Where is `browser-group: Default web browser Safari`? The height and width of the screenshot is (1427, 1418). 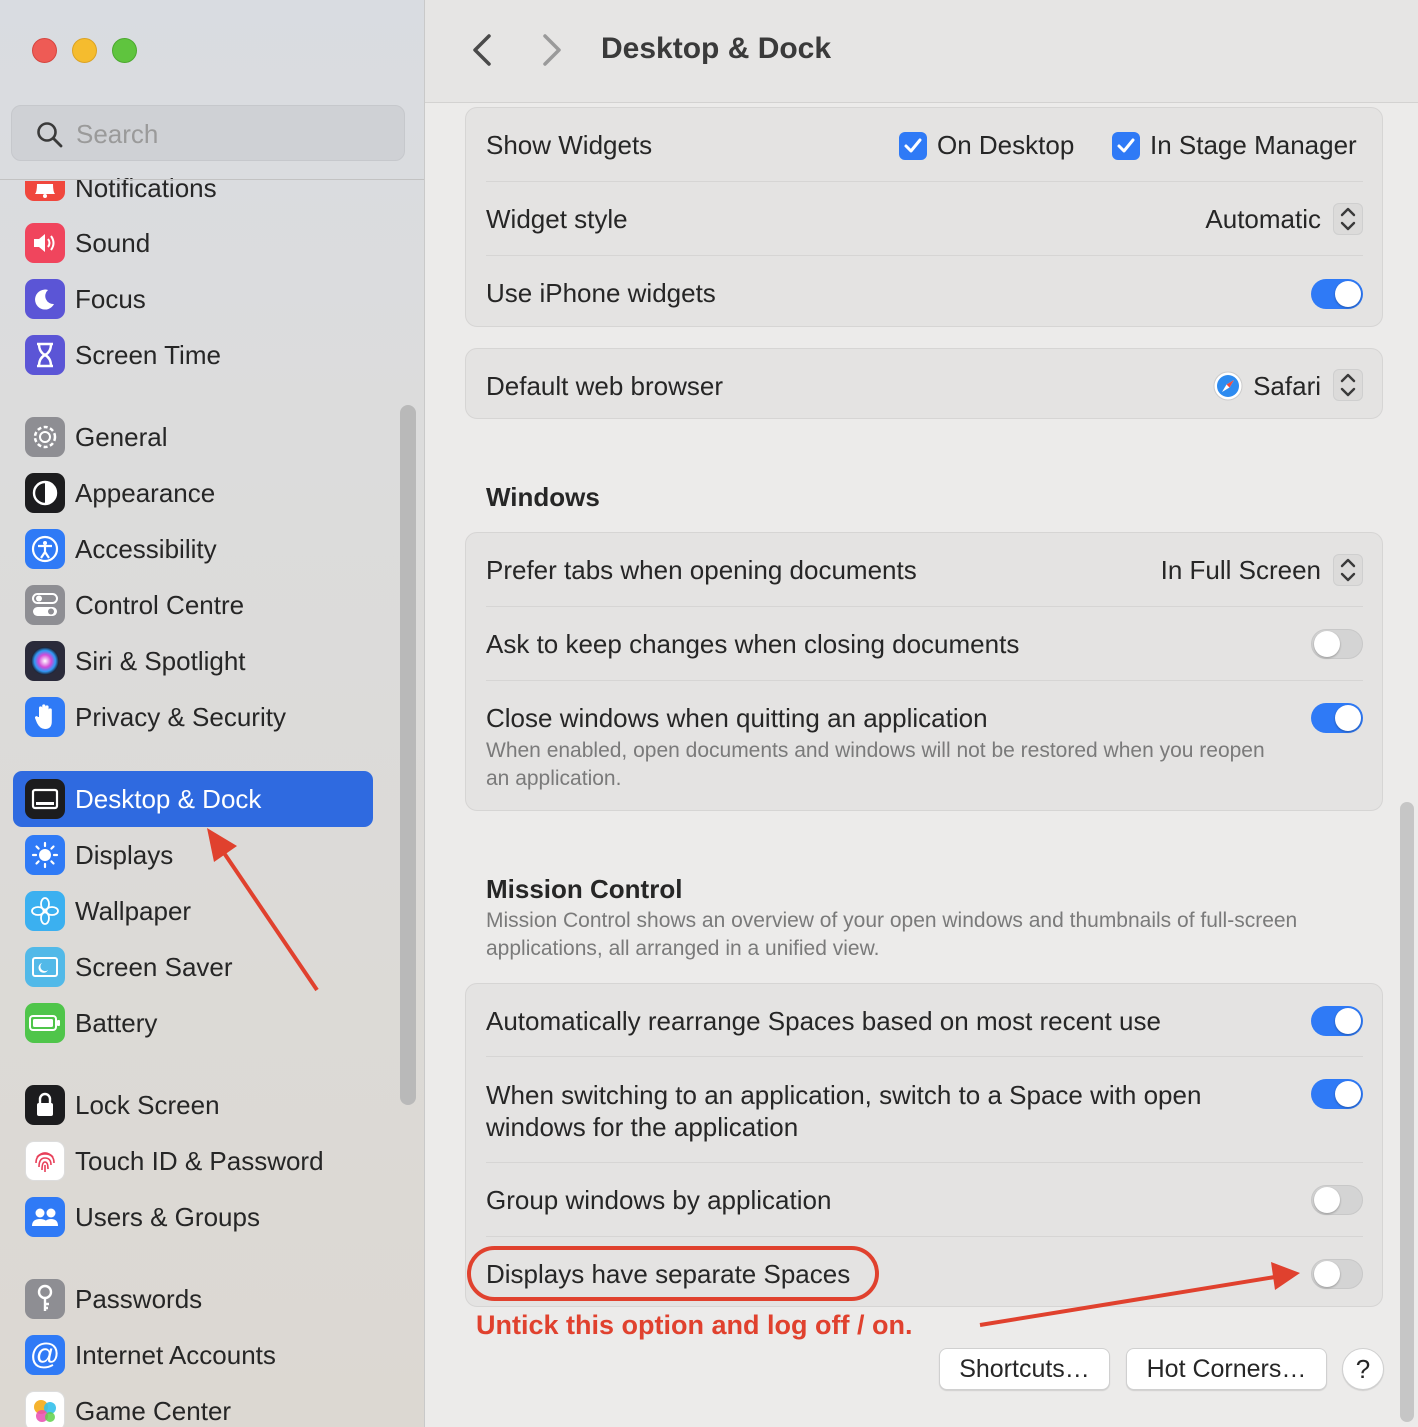 browser-group: Default web browser Safari is located at coordinates (924, 383).